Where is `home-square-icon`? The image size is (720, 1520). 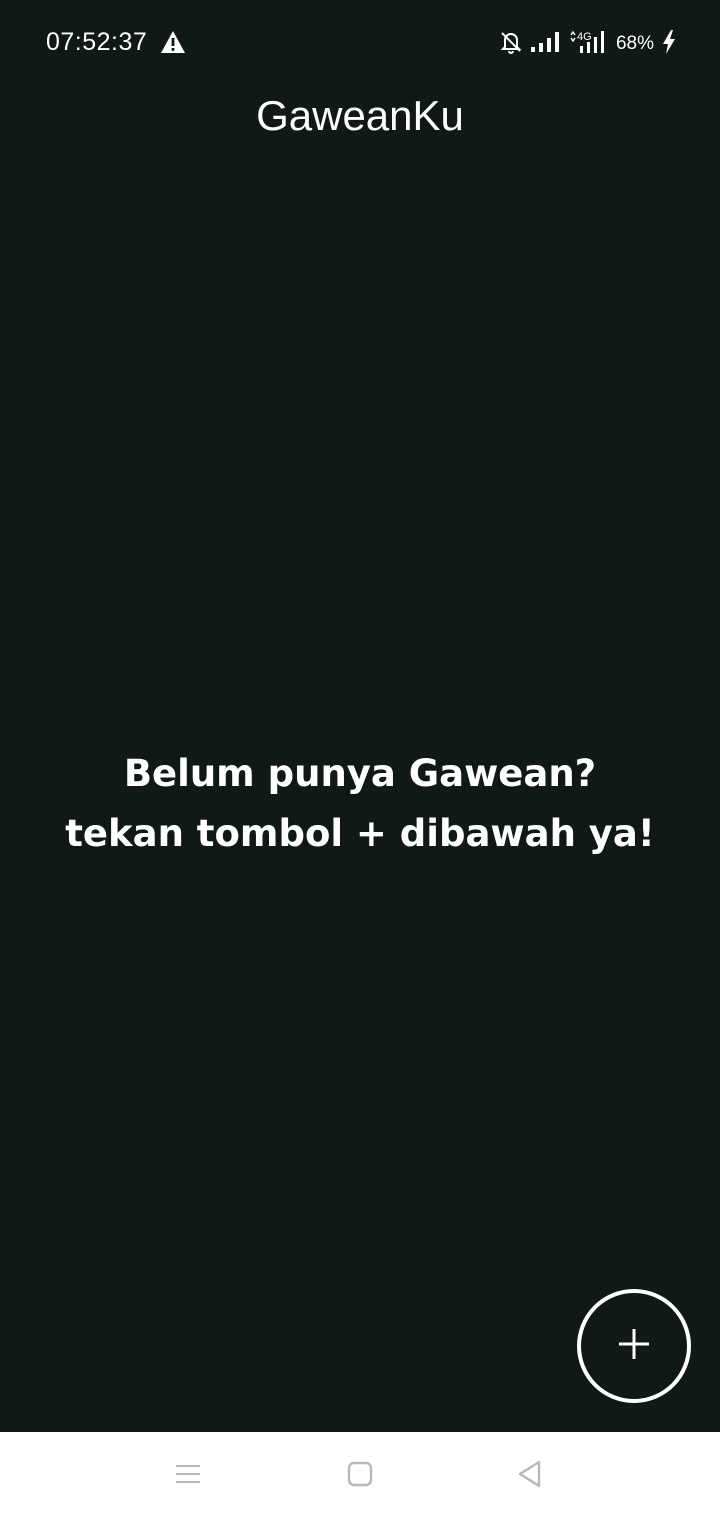 home-square-icon is located at coordinates (360, 1476).